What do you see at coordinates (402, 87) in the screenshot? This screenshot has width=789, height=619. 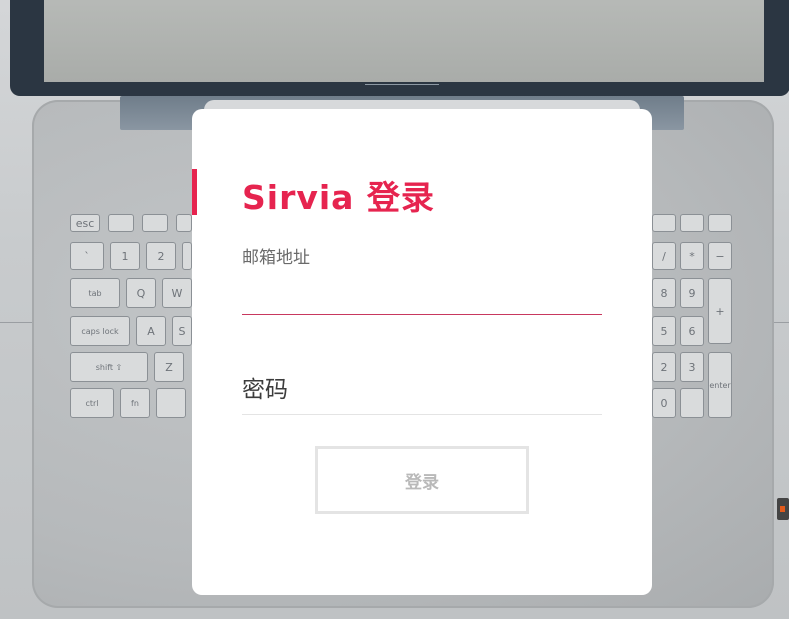 I see `laptop-brand-mark` at bounding box center [402, 87].